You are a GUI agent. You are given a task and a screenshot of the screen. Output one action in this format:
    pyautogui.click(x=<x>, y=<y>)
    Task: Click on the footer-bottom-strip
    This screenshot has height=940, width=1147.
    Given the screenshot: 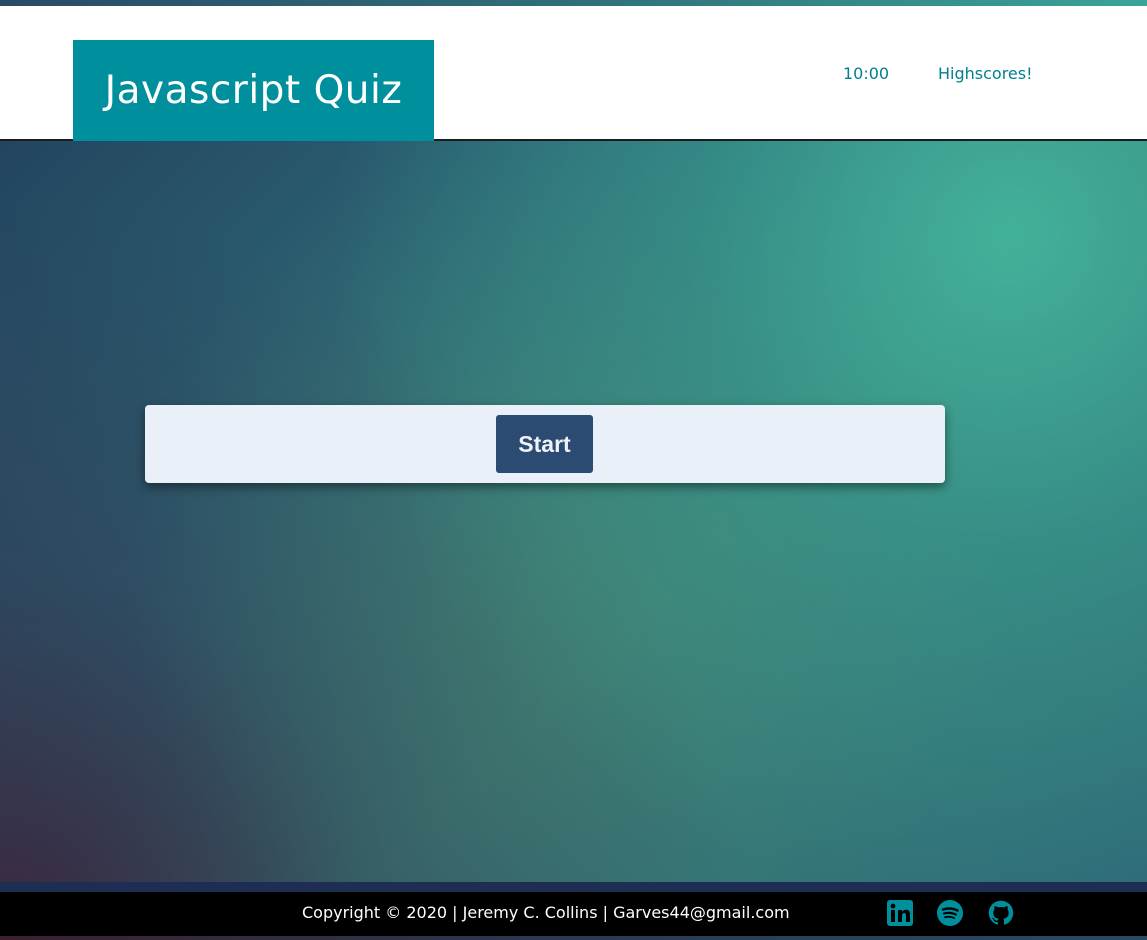 What is the action you would take?
    pyautogui.click(x=573, y=938)
    